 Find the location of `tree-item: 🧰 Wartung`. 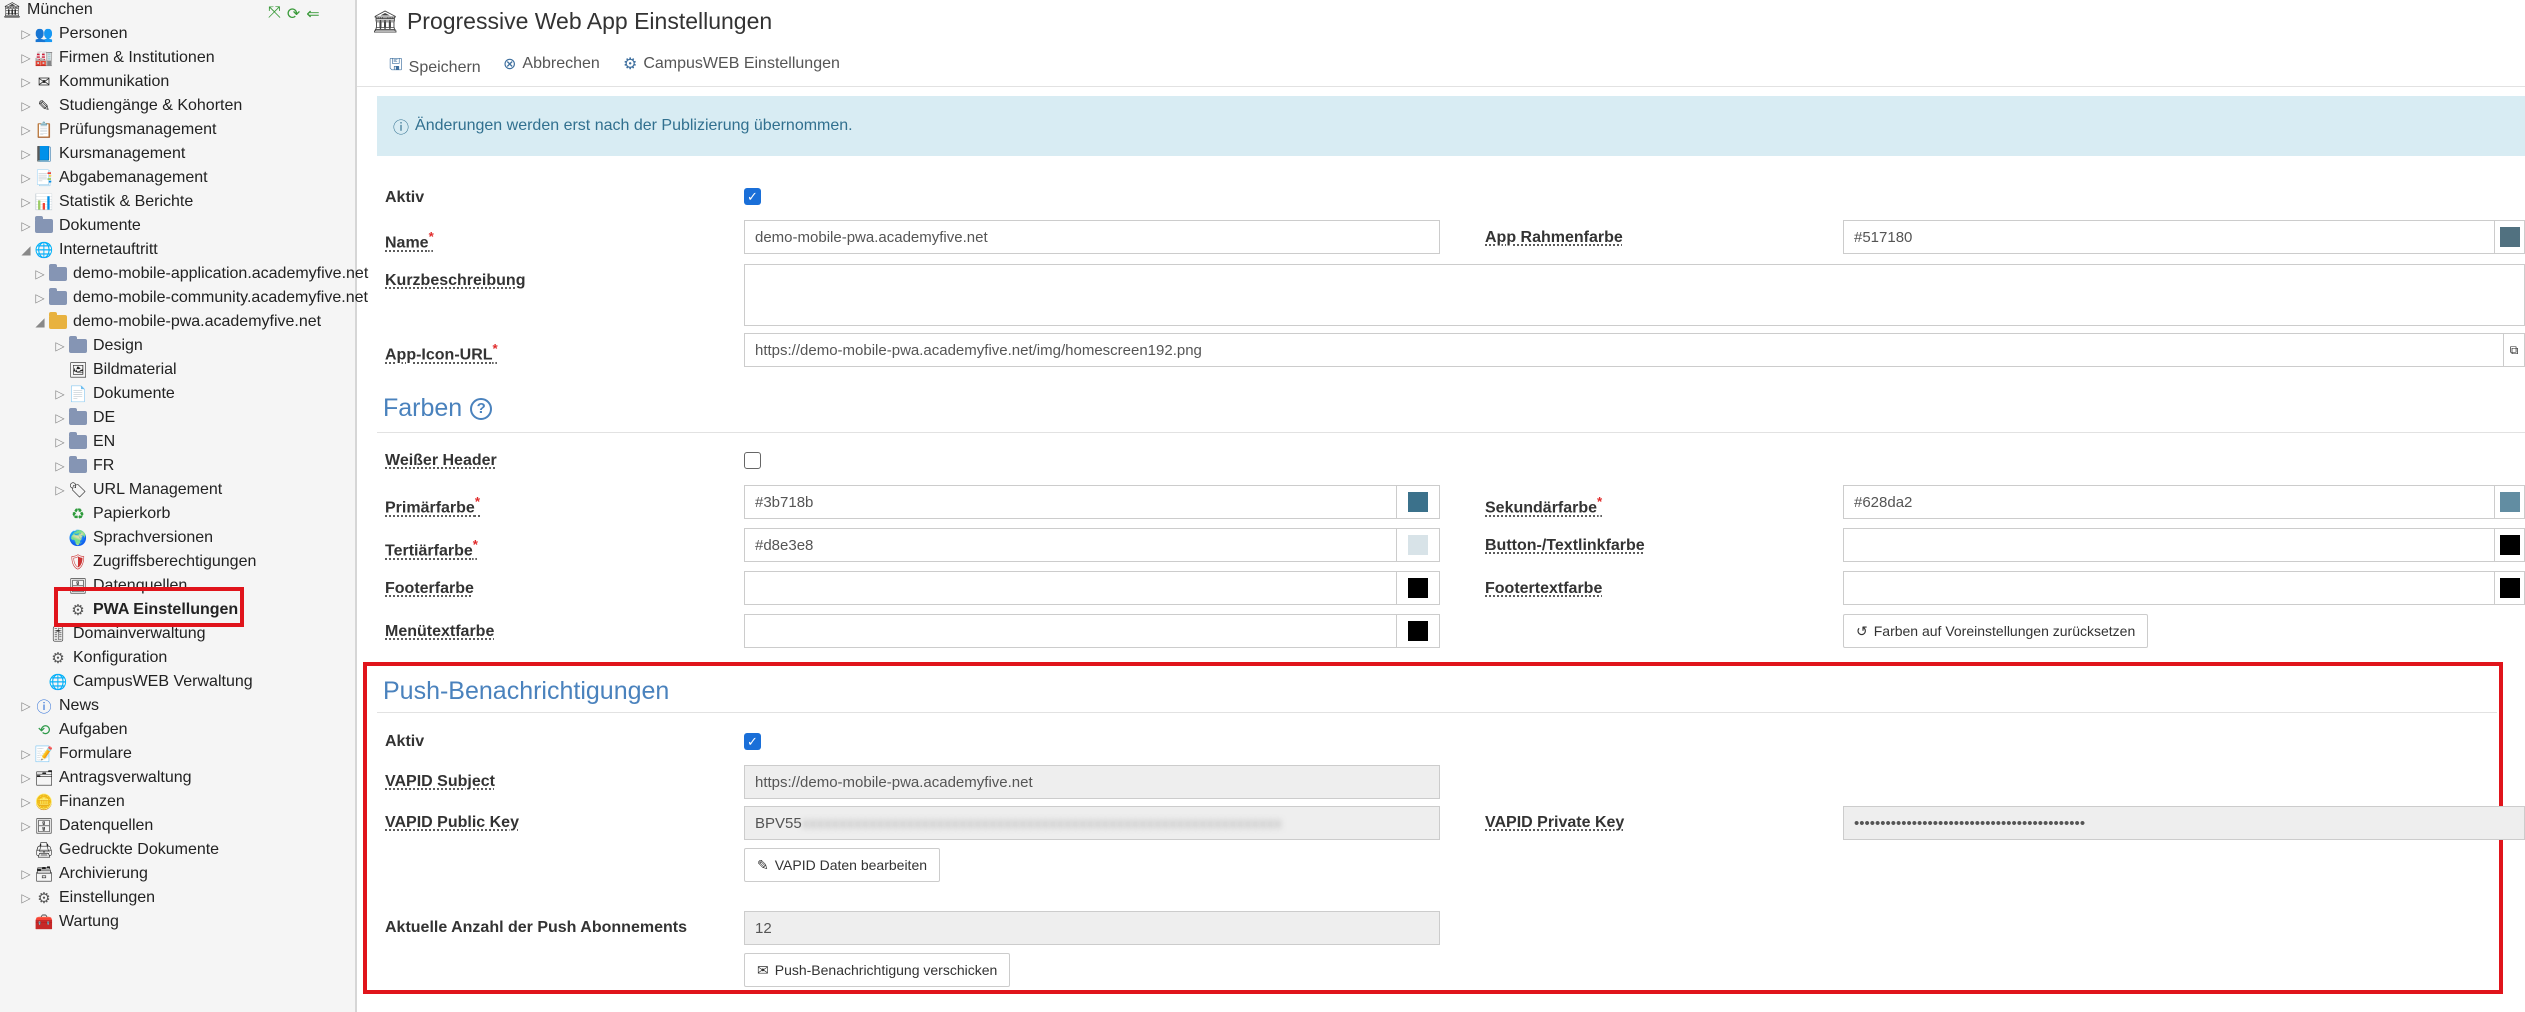

tree-item: 🧰 Wartung is located at coordinates (69, 922).